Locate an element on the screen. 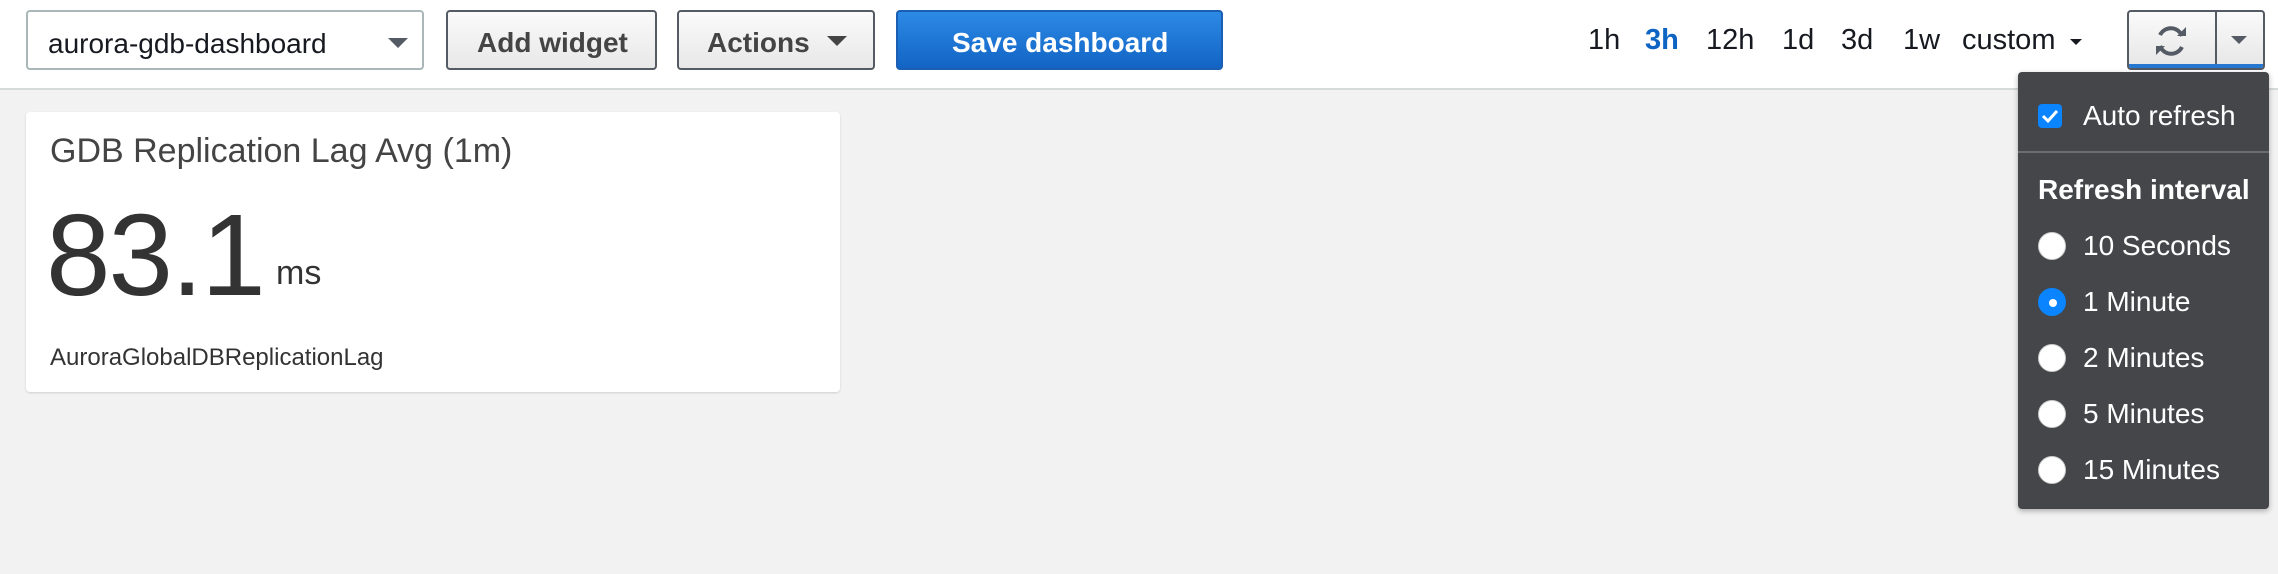 The width and height of the screenshot is (2278, 574). radio-1-minute is located at coordinates (2052, 302).